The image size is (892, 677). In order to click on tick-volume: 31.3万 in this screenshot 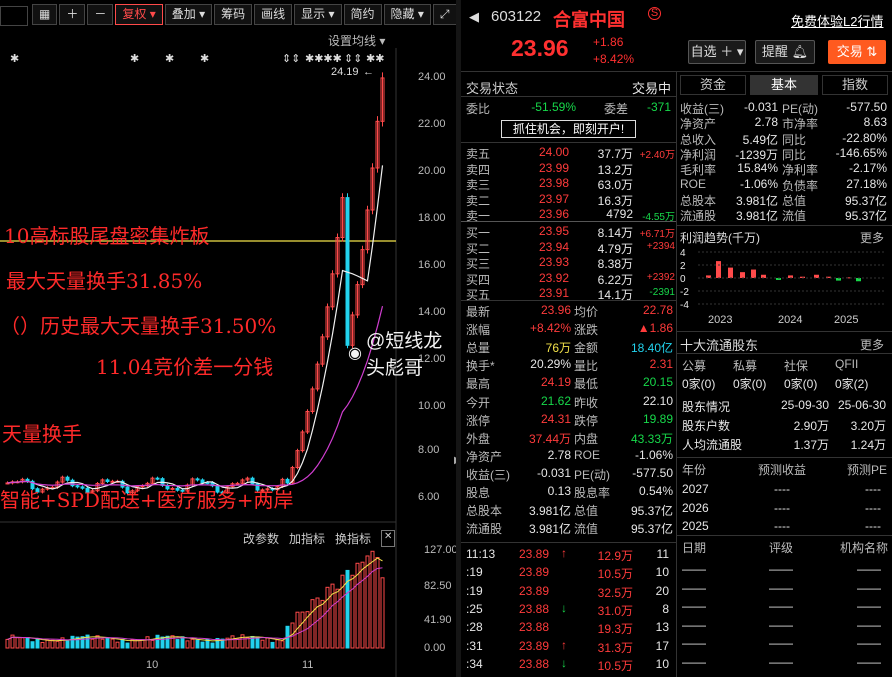, I will do `click(615, 647)`.